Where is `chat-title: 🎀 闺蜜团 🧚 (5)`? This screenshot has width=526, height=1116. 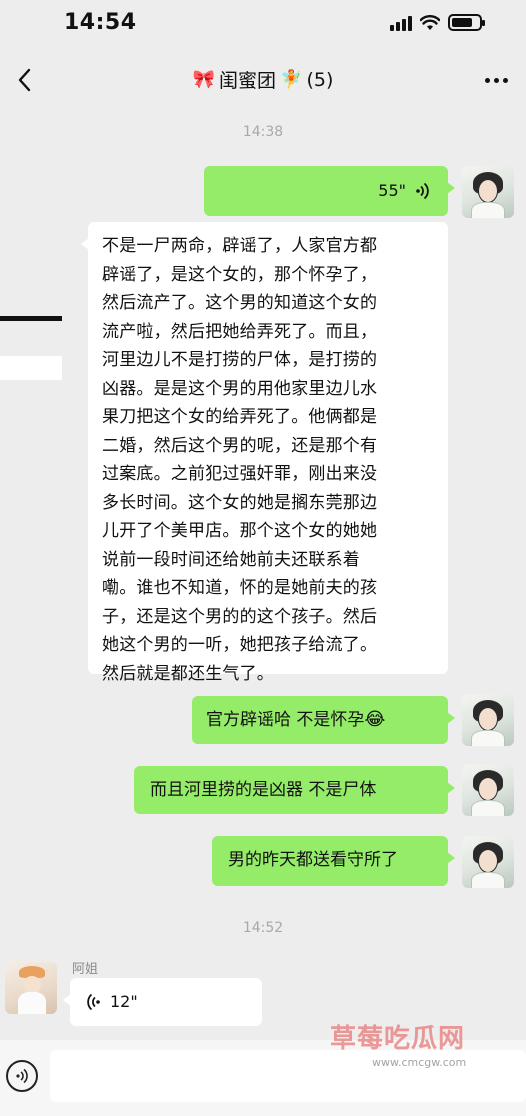 chat-title: 🎀 闺蜜团 🧚 (5) is located at coordinates (263, 79).